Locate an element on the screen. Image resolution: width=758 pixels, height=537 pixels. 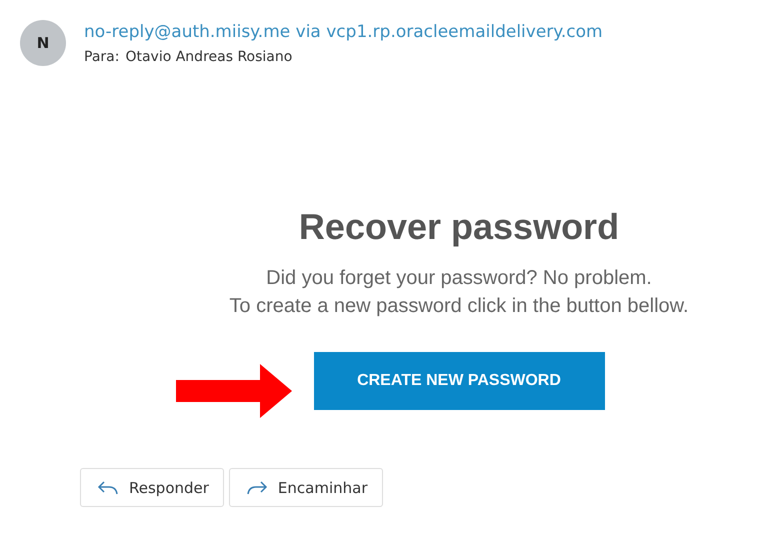
to-label: Para: is located at coordinates (102, 57).